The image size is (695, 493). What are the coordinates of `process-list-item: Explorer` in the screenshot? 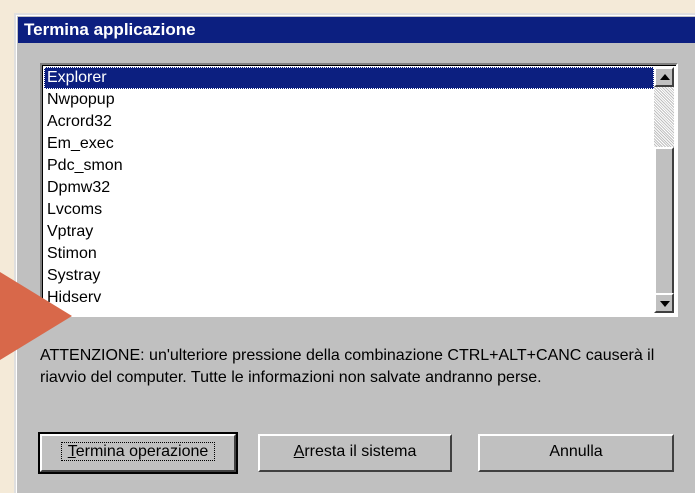 It's located at (349, 78).